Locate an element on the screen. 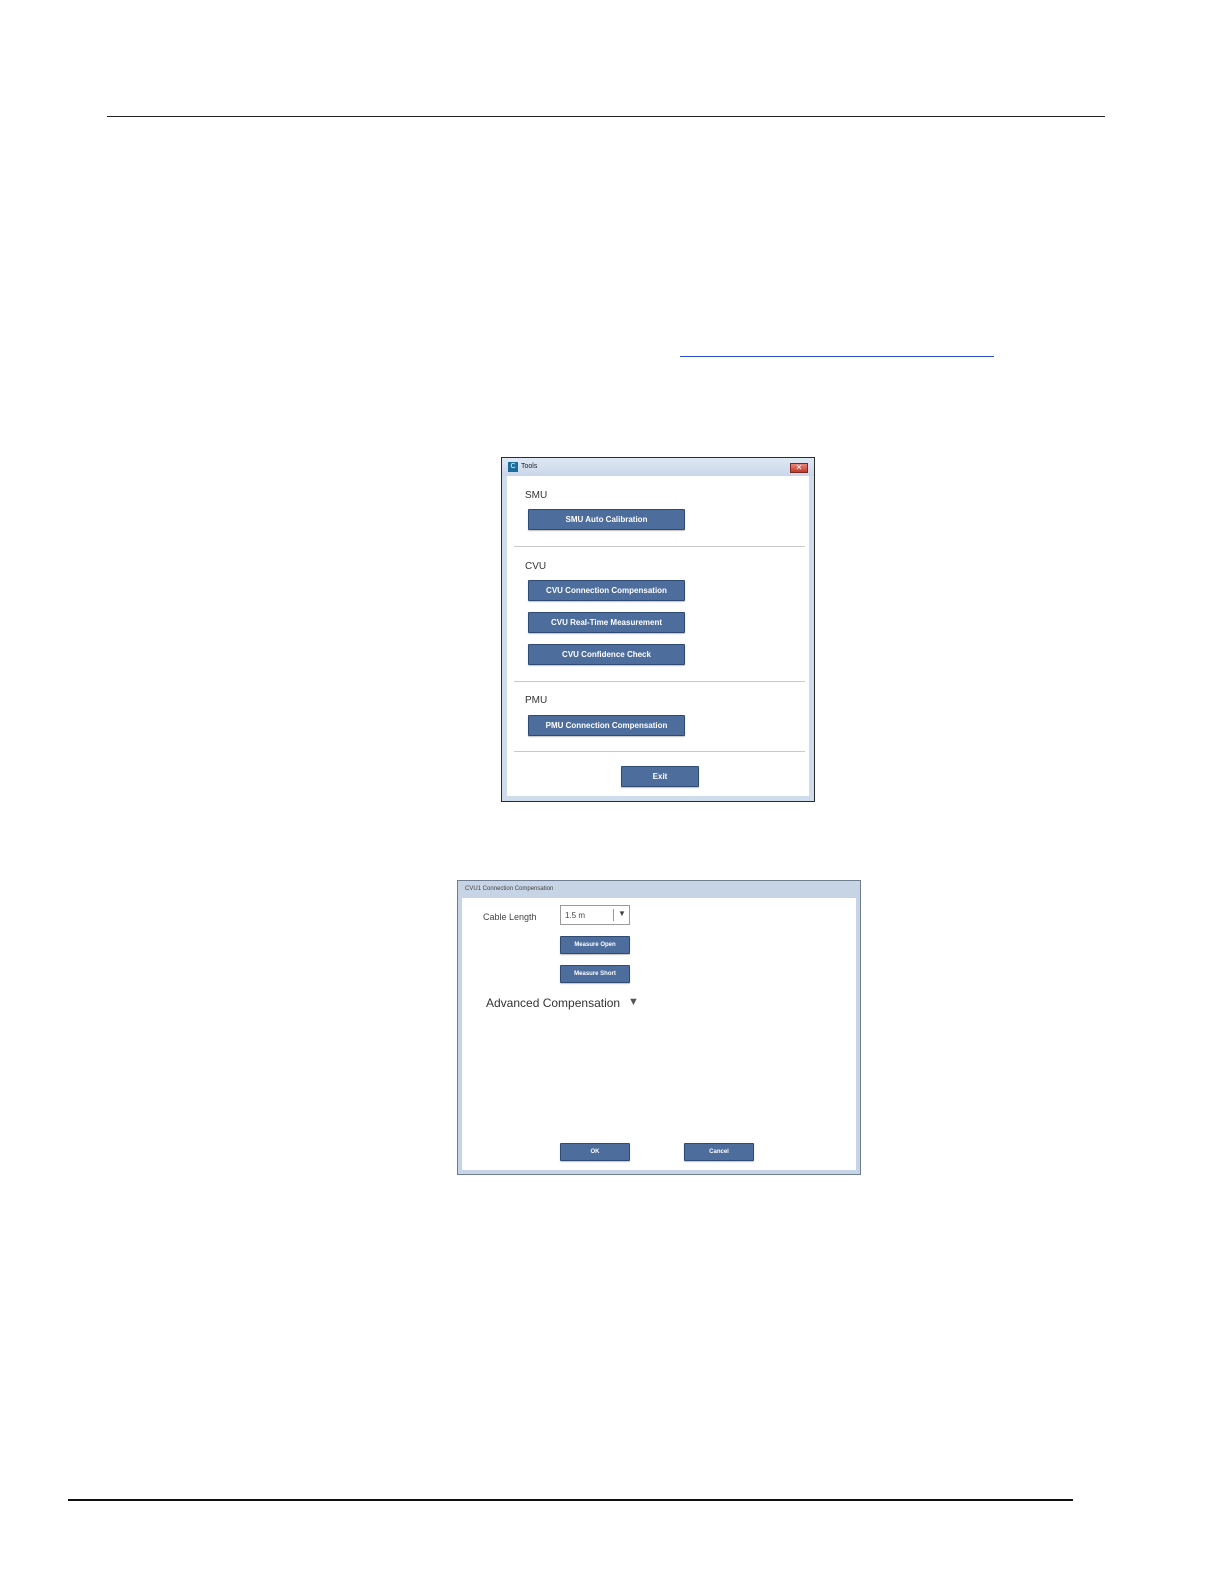 This screenshot has height=1584, width=1224. smu-section-label: SMU is located at coordinates (536, 495).